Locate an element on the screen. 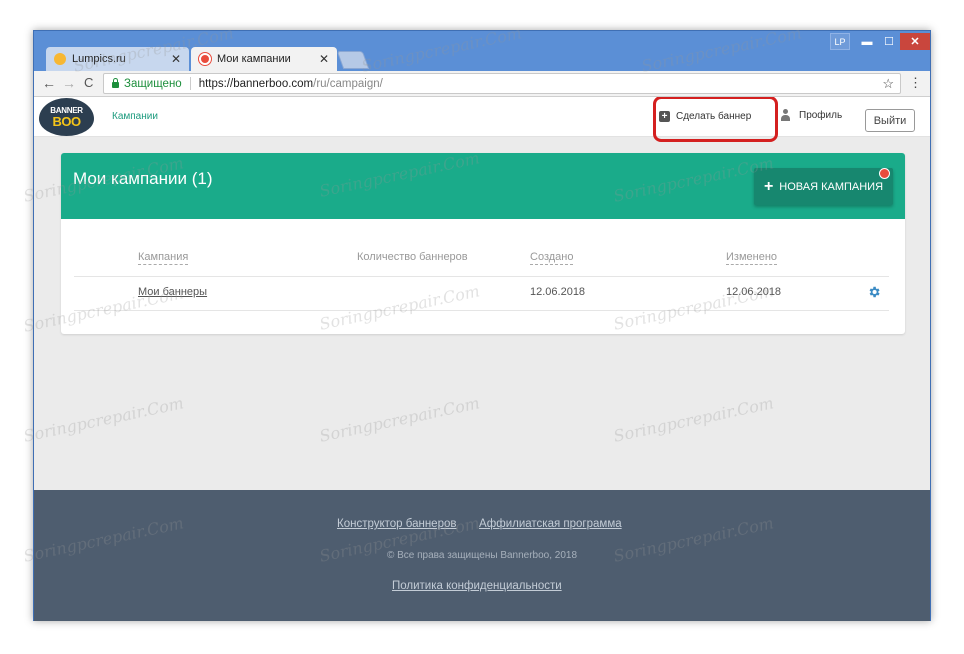 This screenshot has width=964, height=654. browser-titlebar: Lumpics.ru ✕ Мои кампании ✕ LP ▬ ☐ ✕ is located at coordinates (482, 51).